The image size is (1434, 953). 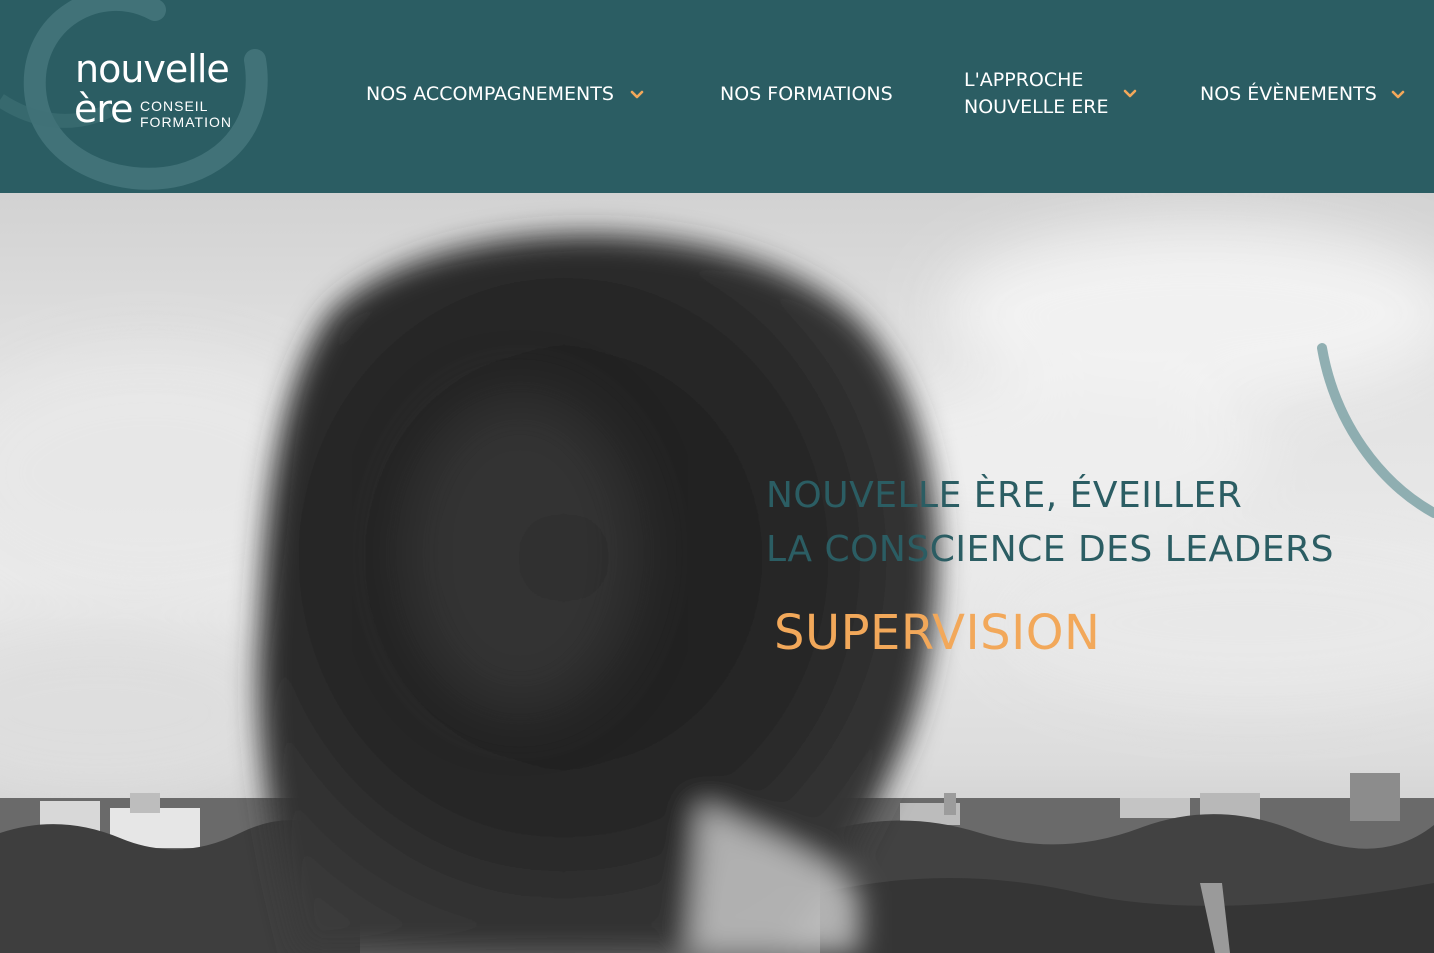 I want to click on hero-subheadline: SUPERVISION, so click(x=937, y=633).